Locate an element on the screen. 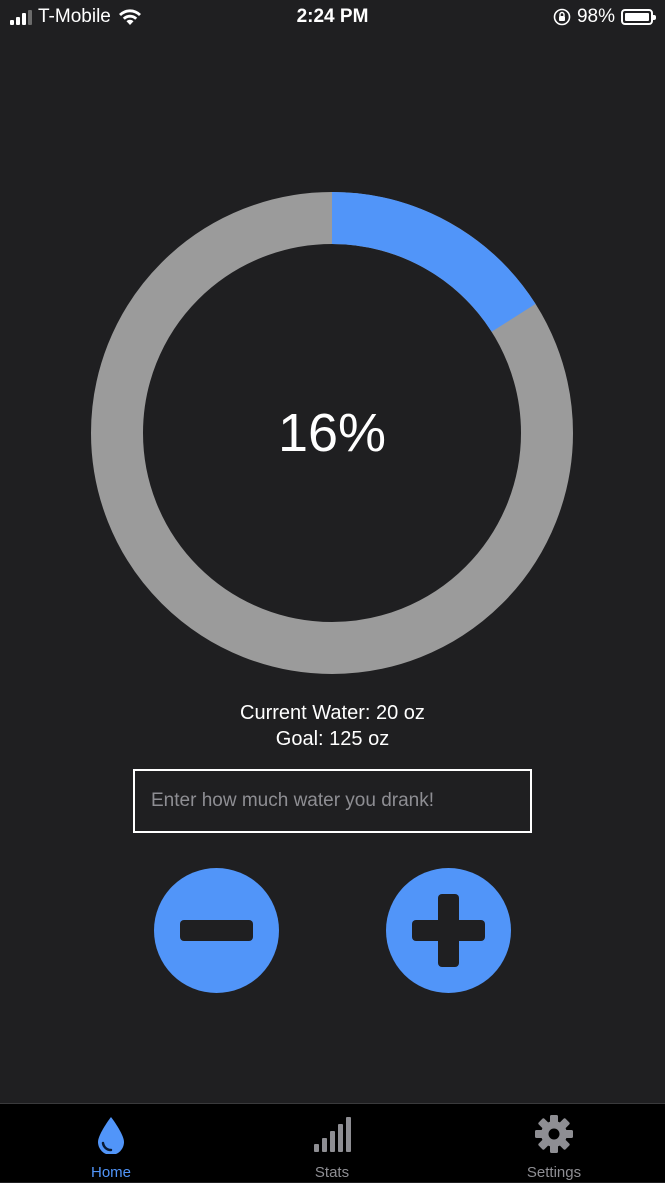 Image resolution: width=665 pixels, height=1183 pixels. tab-home-label: Home is located at coordinates (110, 1172).